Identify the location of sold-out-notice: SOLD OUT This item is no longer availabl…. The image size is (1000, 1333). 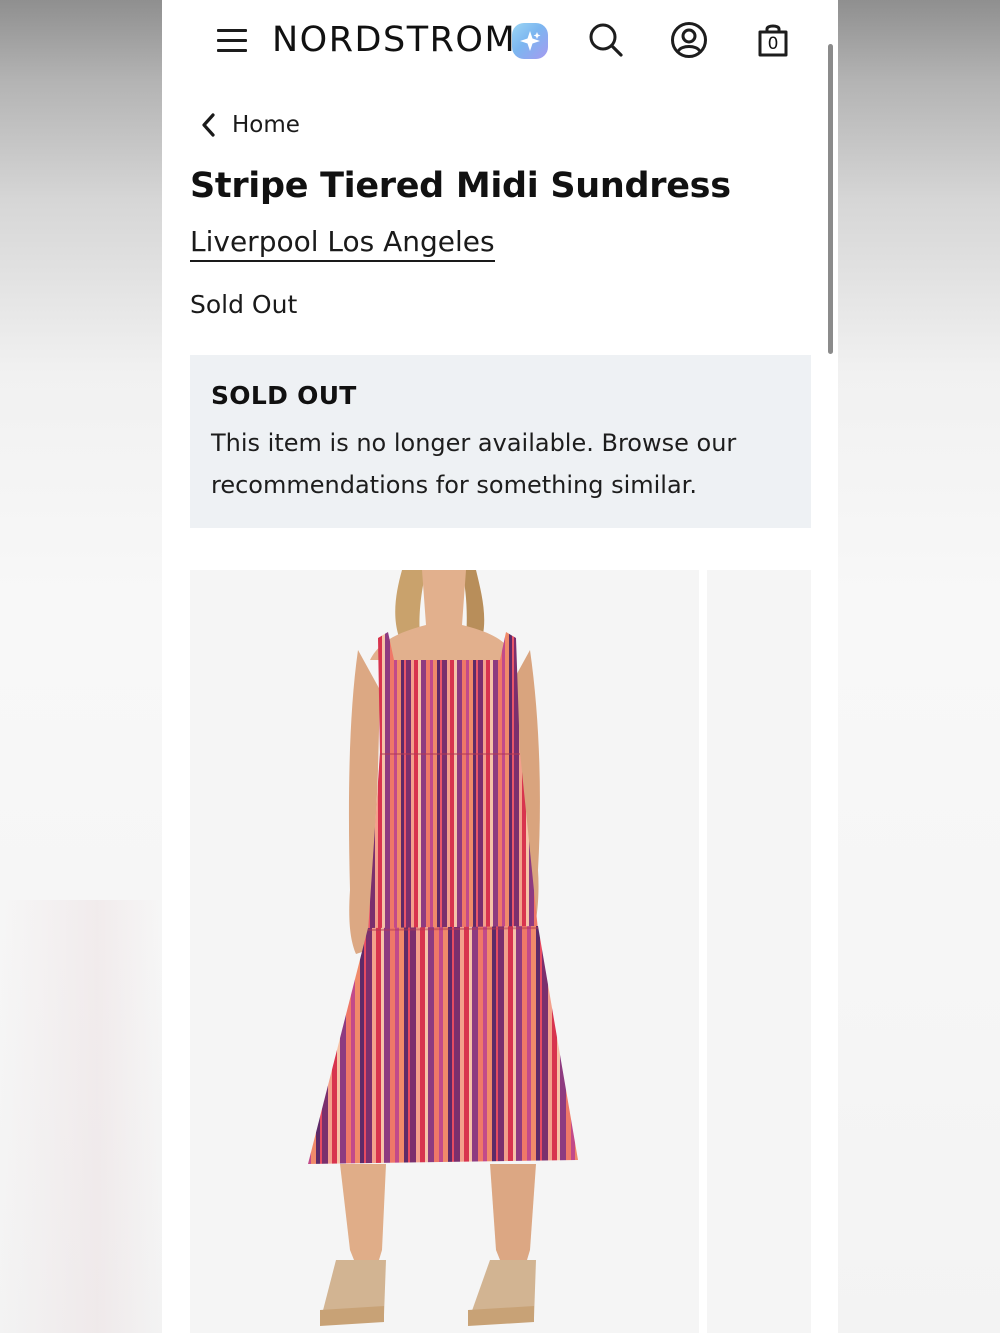
(500, 441).